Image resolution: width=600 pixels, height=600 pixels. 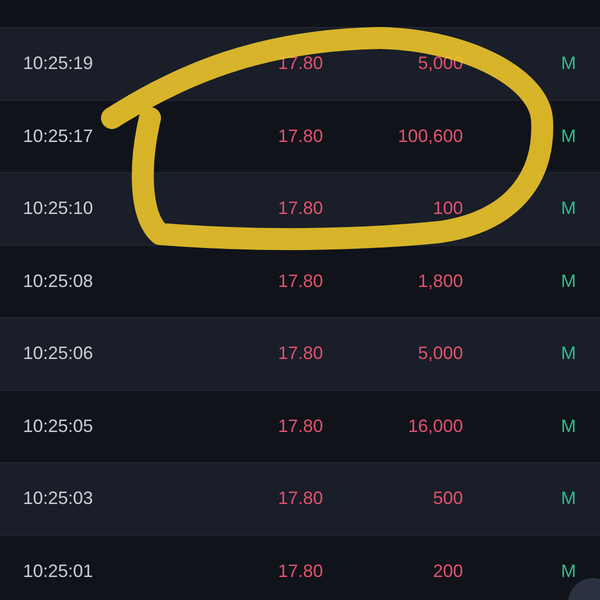 I want to click on trade-time: 10:25:19, so click(x=58, y=63).